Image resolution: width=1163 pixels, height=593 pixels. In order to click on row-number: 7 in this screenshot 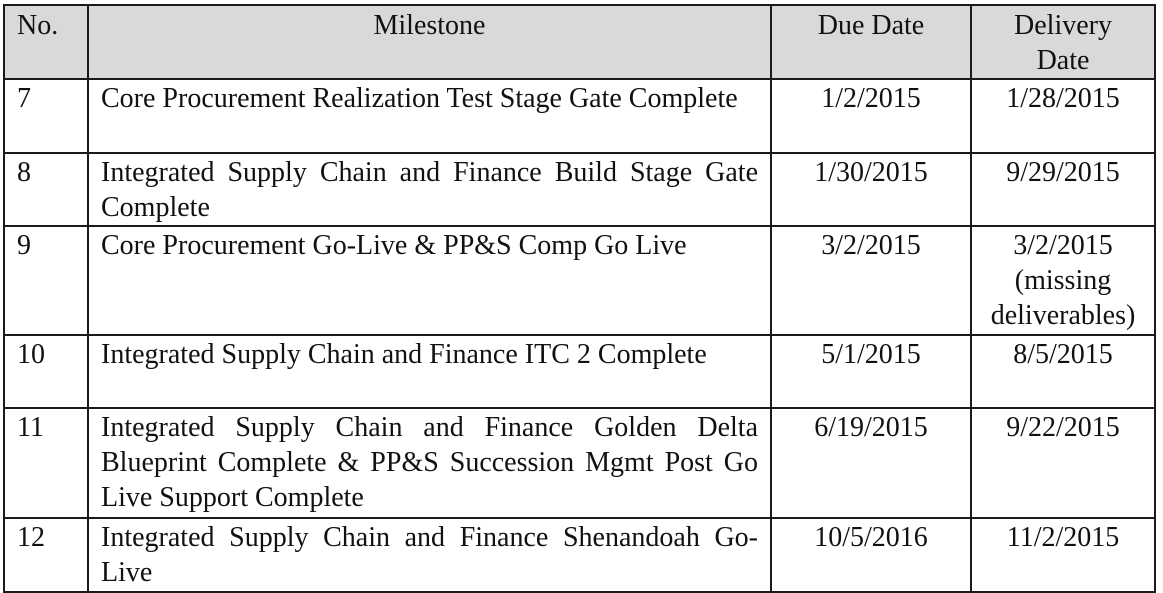, I will do `click(46, 116)`.